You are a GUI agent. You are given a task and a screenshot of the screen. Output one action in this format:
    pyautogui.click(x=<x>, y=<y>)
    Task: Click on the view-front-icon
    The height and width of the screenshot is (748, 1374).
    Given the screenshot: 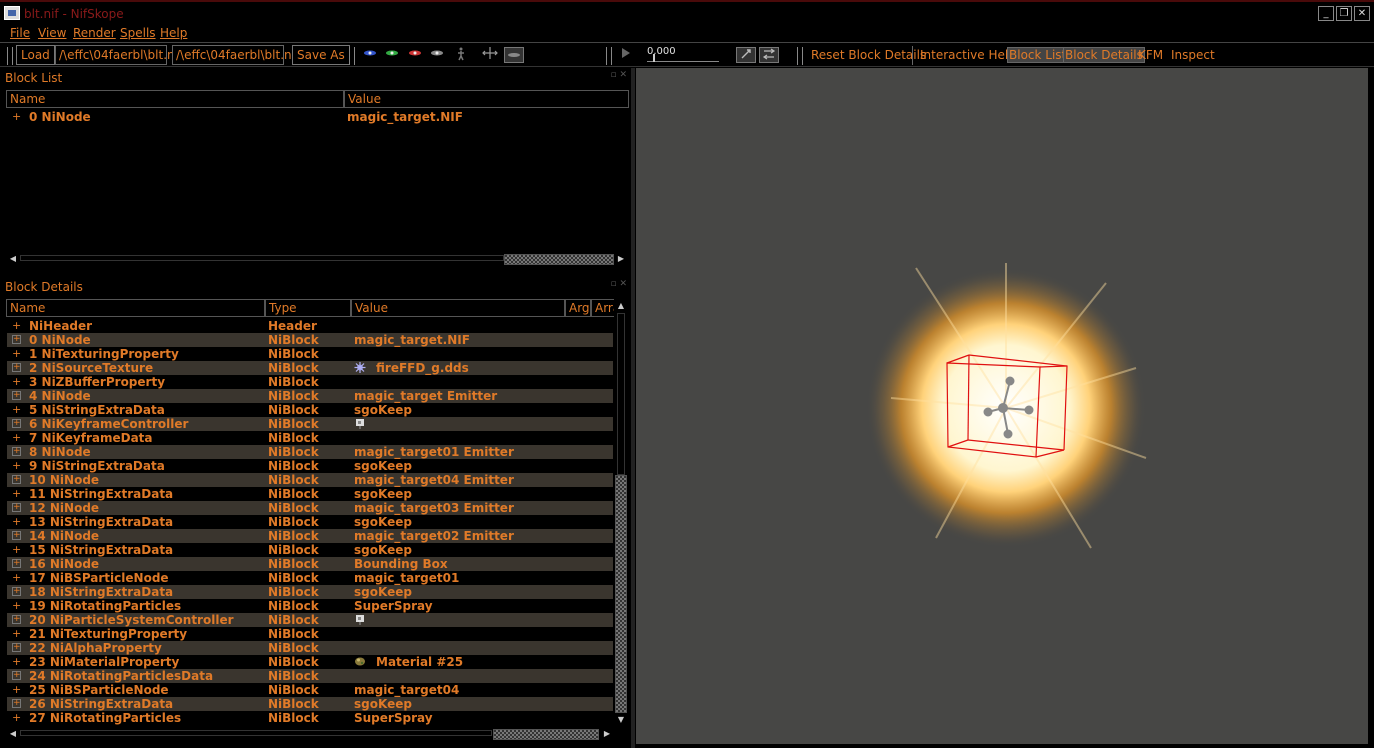 What is the action you would take?
    pyautogui.click(x=370, y=55)
    